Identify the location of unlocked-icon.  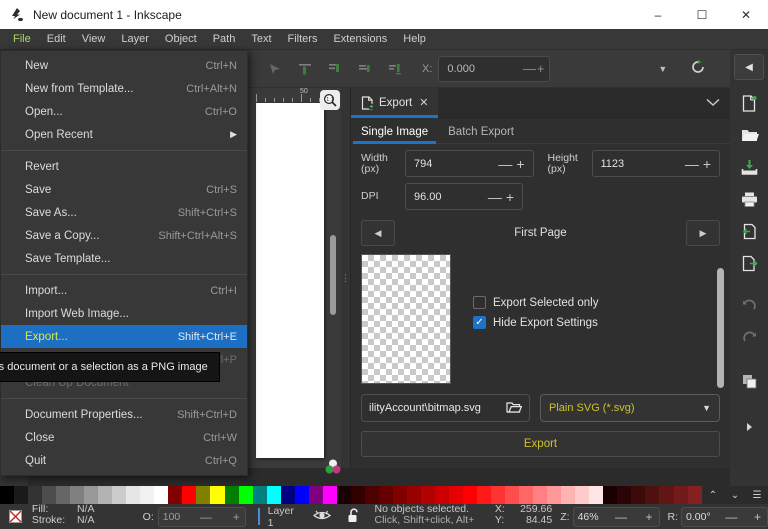
(354, 516).